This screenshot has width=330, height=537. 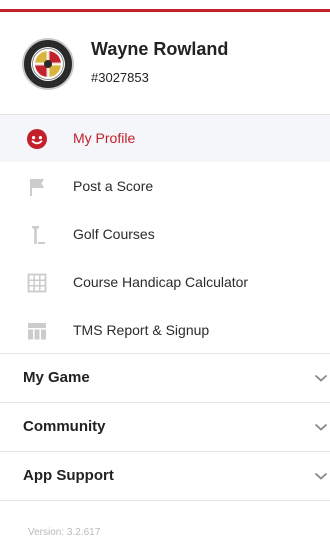 What do you see at coordinates (48, 64) in the screenshot?
I see `club-seal-icon` at bounding box center [48, 64].